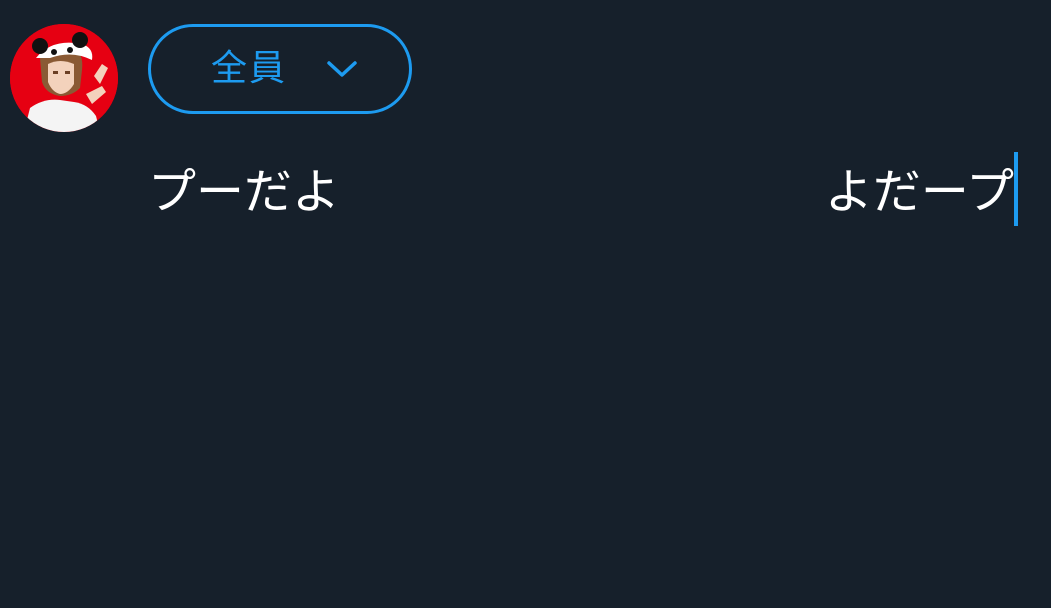 The height and width of the screenshot is (608, 1051). Describe the element at coordinates (342, 69) in the screenshot. I see `chevron-down-icon` at that location.